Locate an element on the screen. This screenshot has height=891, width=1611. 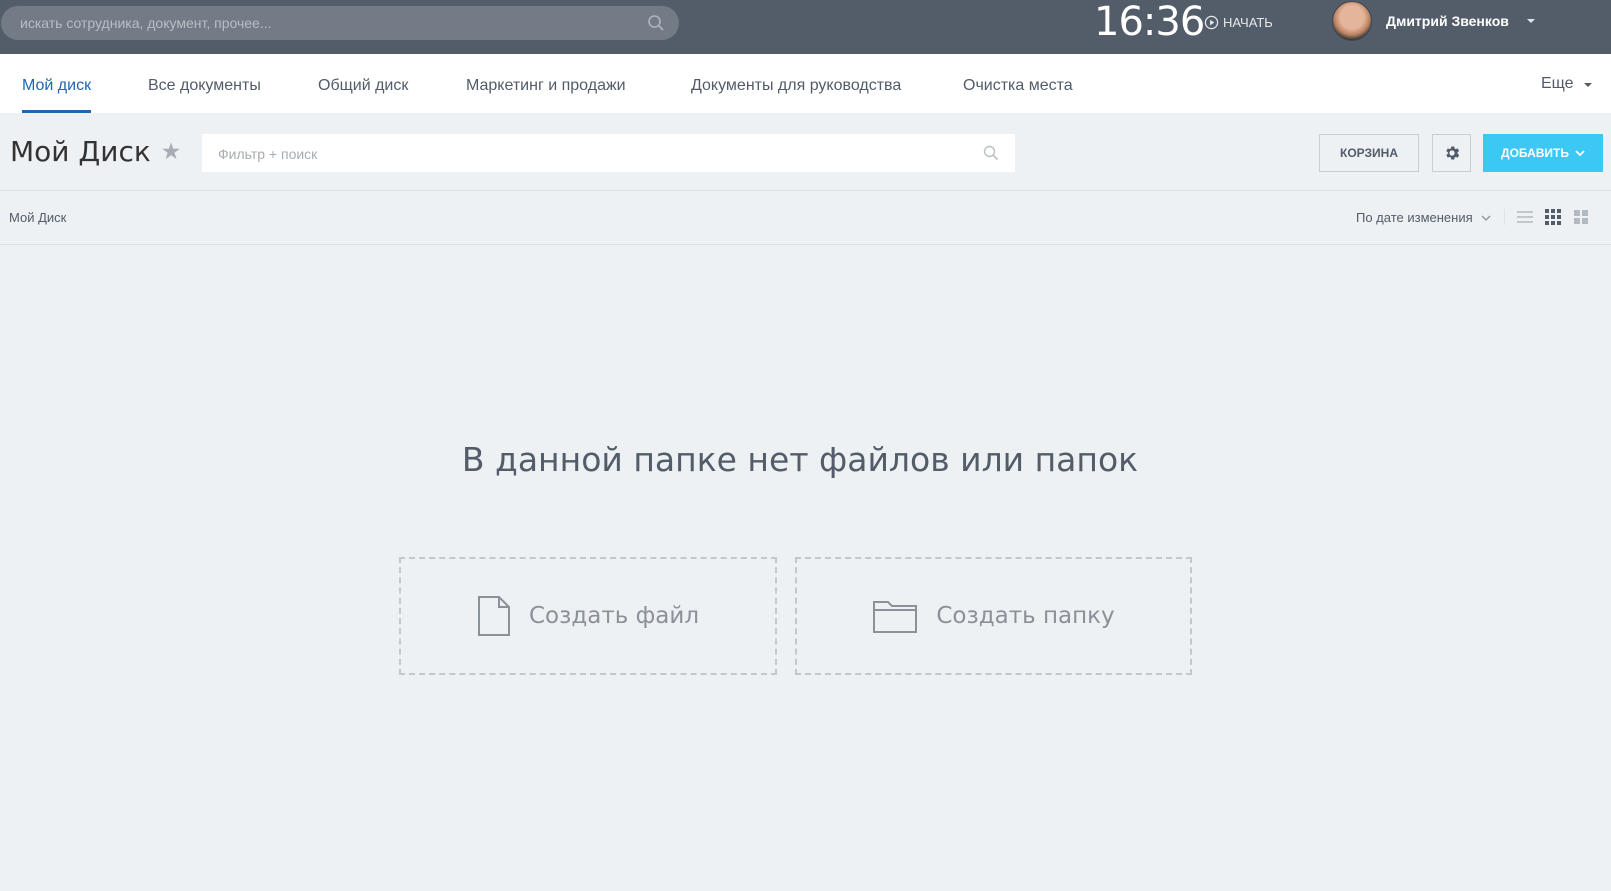
start-workday-button: НАЧАТЬ is located at coordinates (1238, 22).